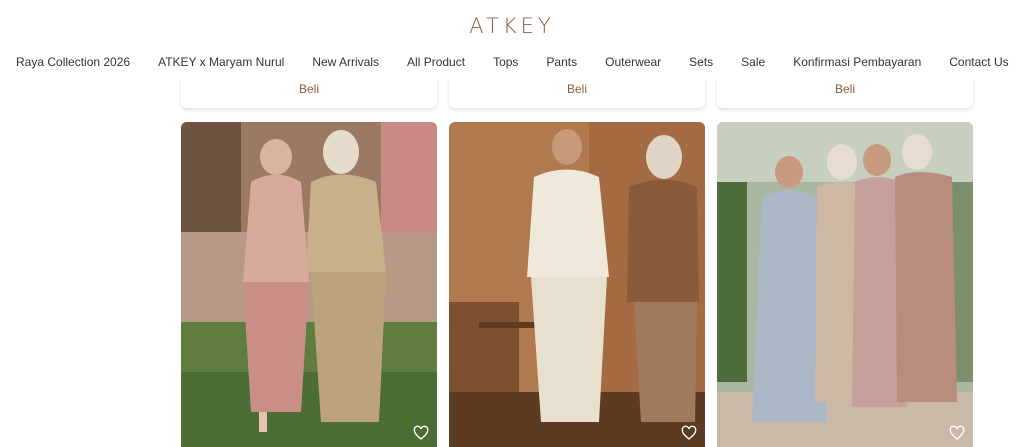  I want to click on nav-item-raya-collection: Raya Collection 2026, so click(73, 62).